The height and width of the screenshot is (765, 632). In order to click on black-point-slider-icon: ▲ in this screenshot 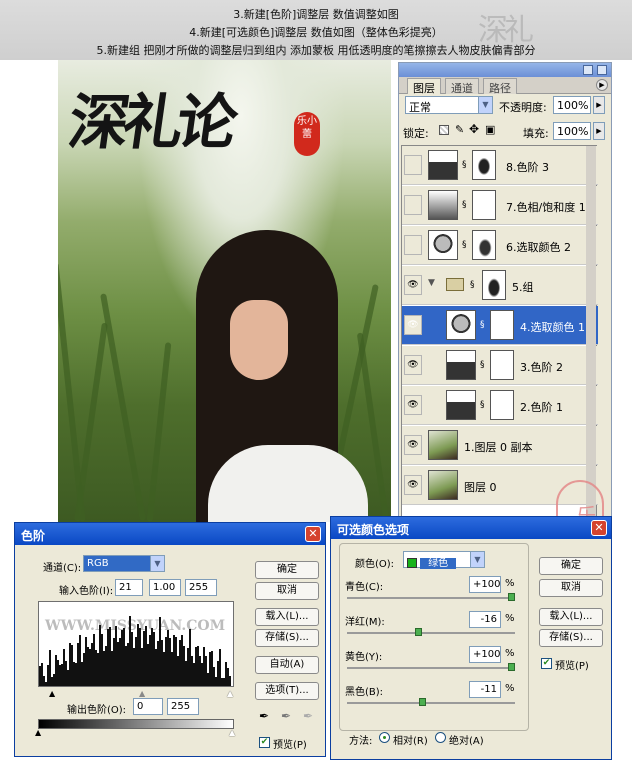, I will do `click(52, 693)`.